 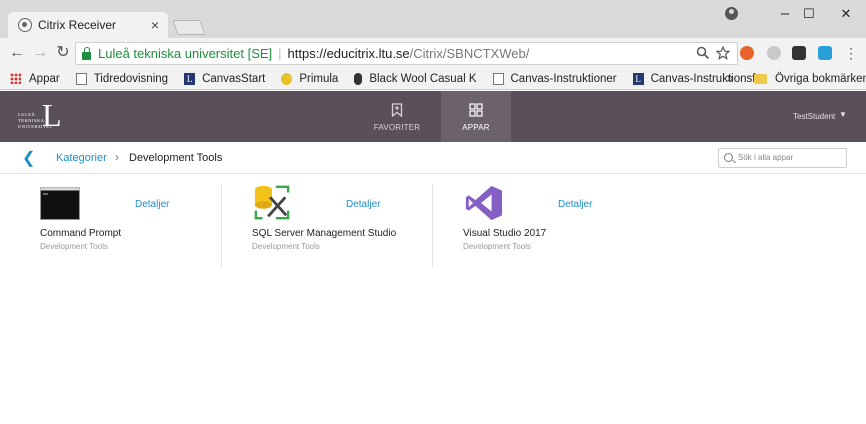 I want to click on search-icon, so click(x=728, y=157).